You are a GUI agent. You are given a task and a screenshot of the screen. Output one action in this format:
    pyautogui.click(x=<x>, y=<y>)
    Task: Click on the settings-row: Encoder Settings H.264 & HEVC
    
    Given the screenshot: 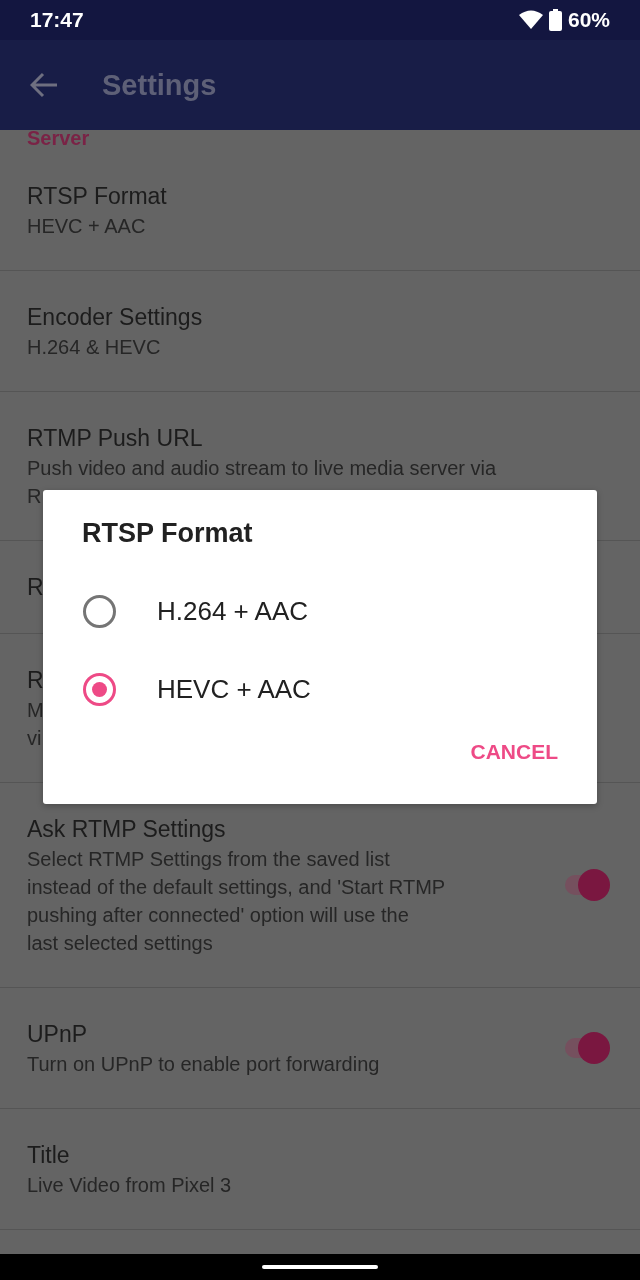 What is the action you would take?
    pyautogui.click(x=320, y=331)
    